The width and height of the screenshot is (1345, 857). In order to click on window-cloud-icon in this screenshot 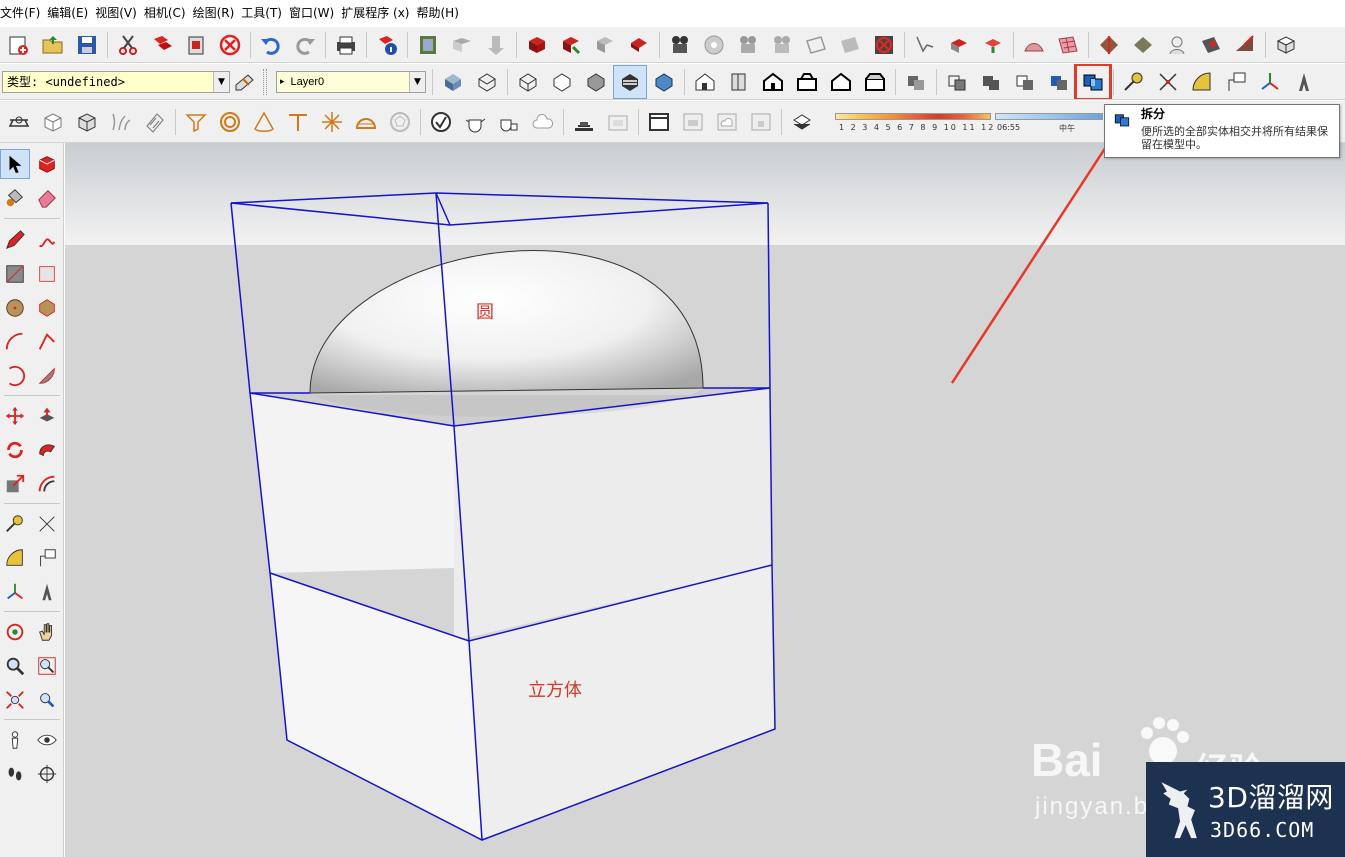, I will do `click(727, 122)`.